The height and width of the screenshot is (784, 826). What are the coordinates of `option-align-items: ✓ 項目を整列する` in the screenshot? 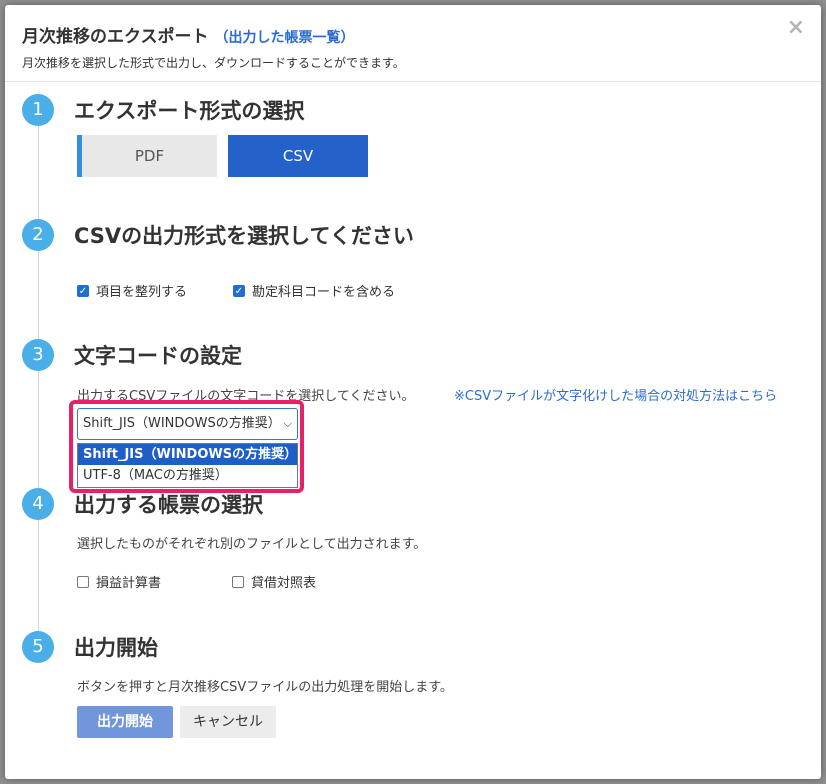 It's located at (132, 290).